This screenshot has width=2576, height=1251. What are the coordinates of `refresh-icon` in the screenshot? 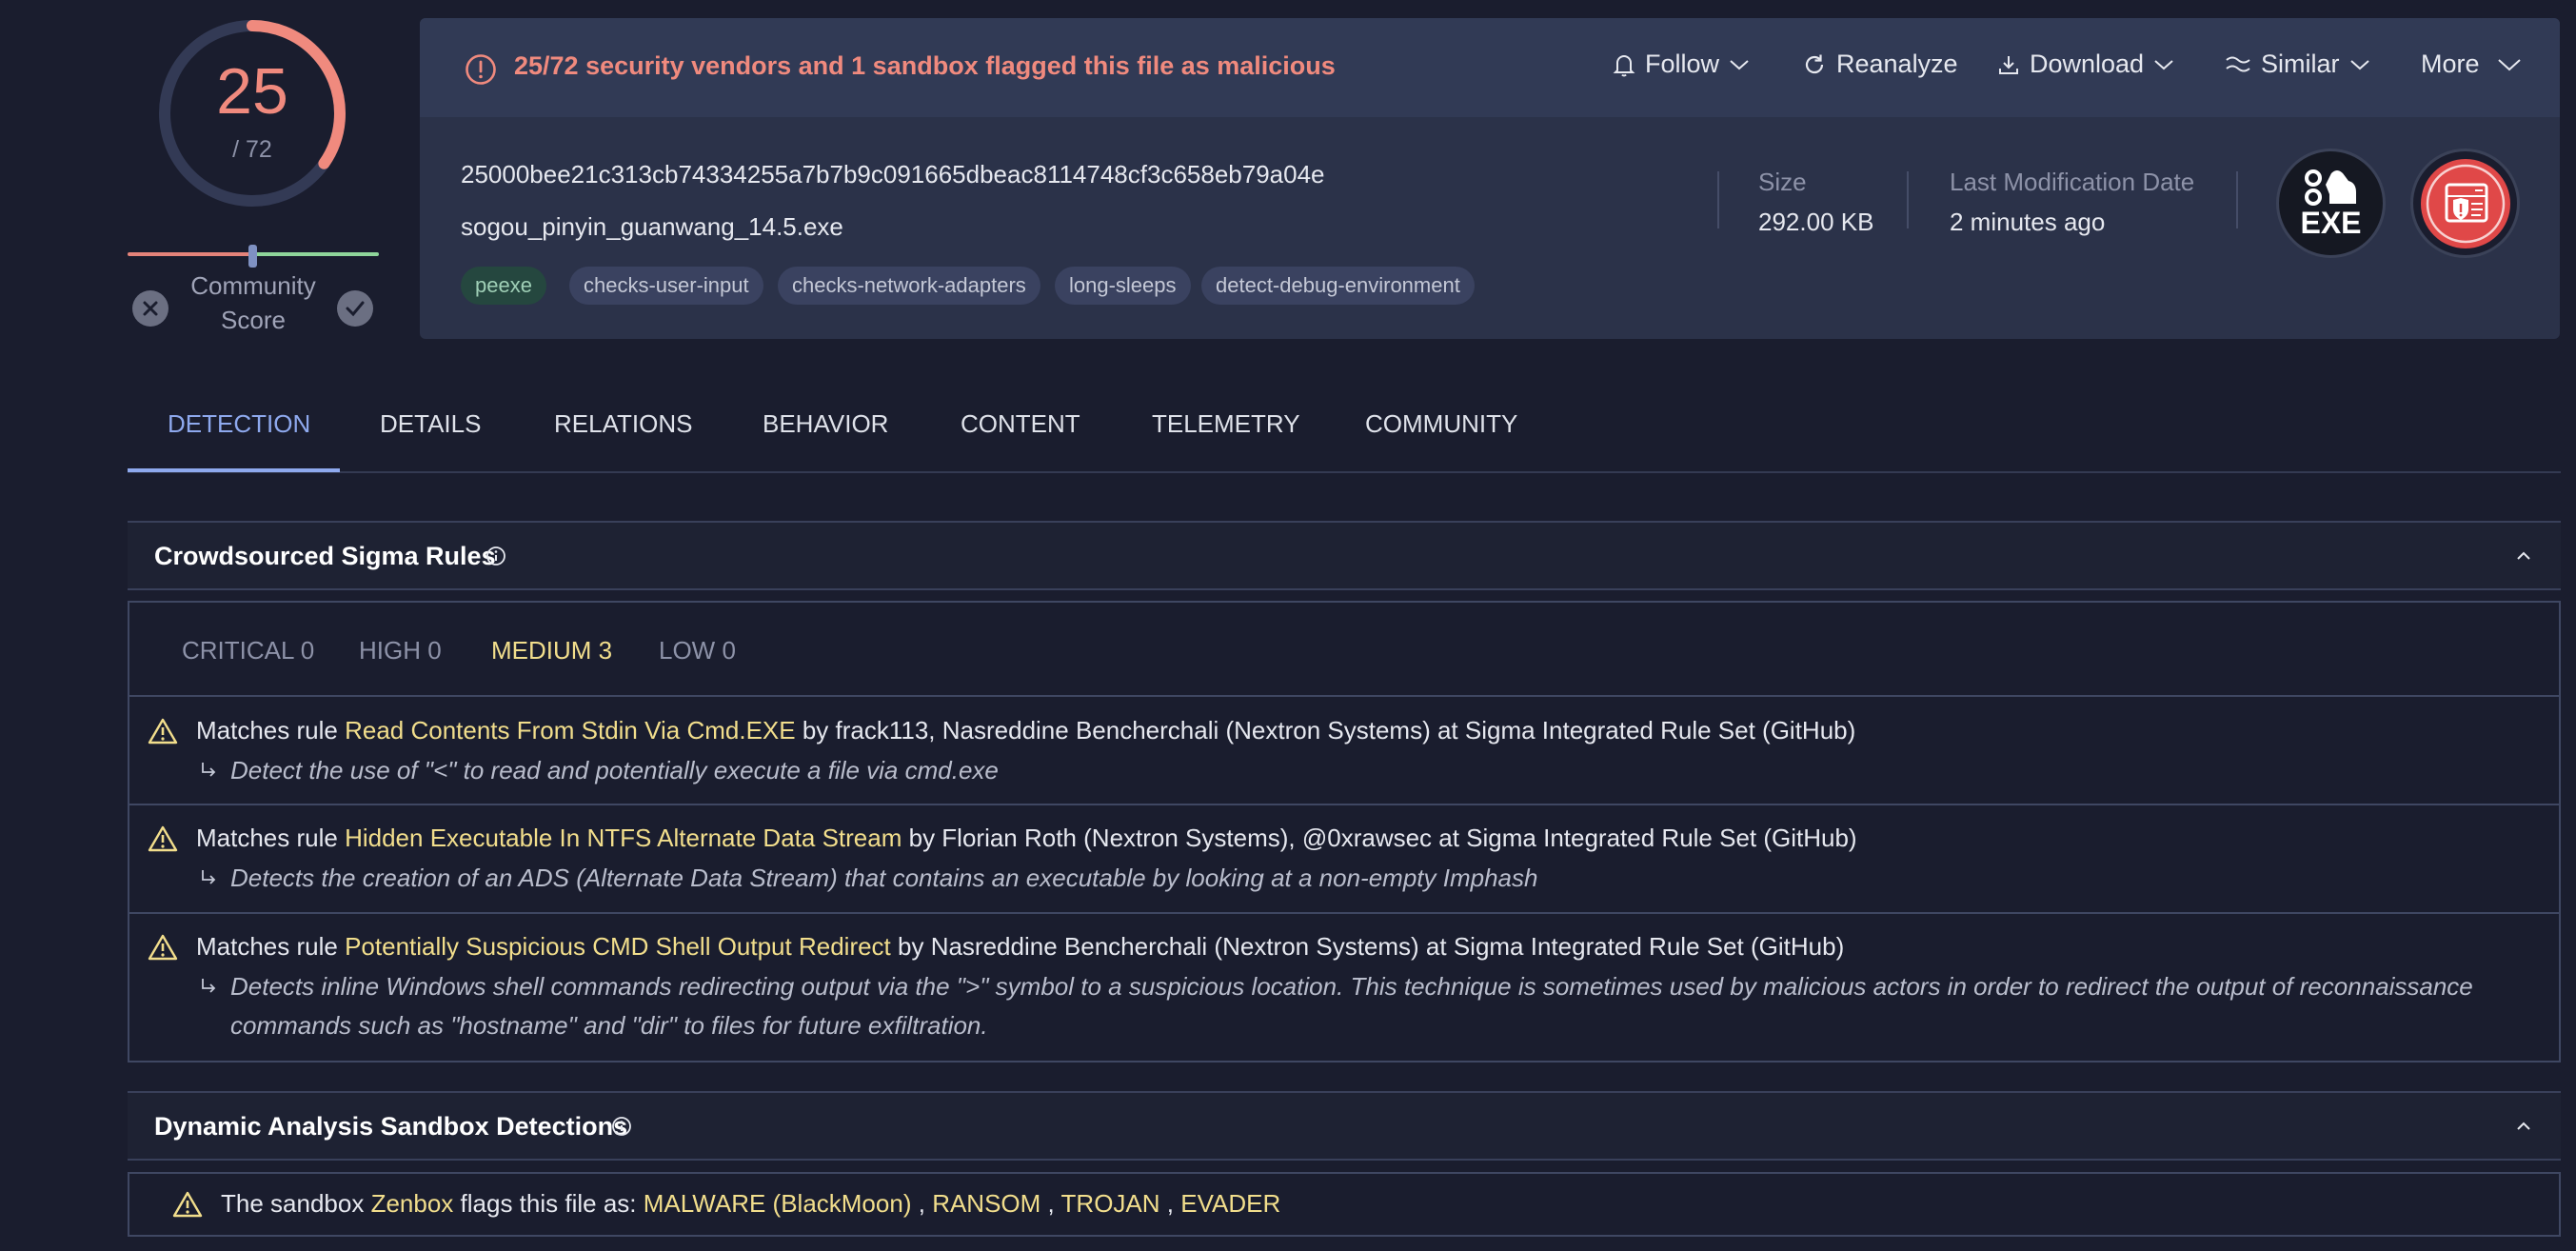 It's located at (1815, 63).